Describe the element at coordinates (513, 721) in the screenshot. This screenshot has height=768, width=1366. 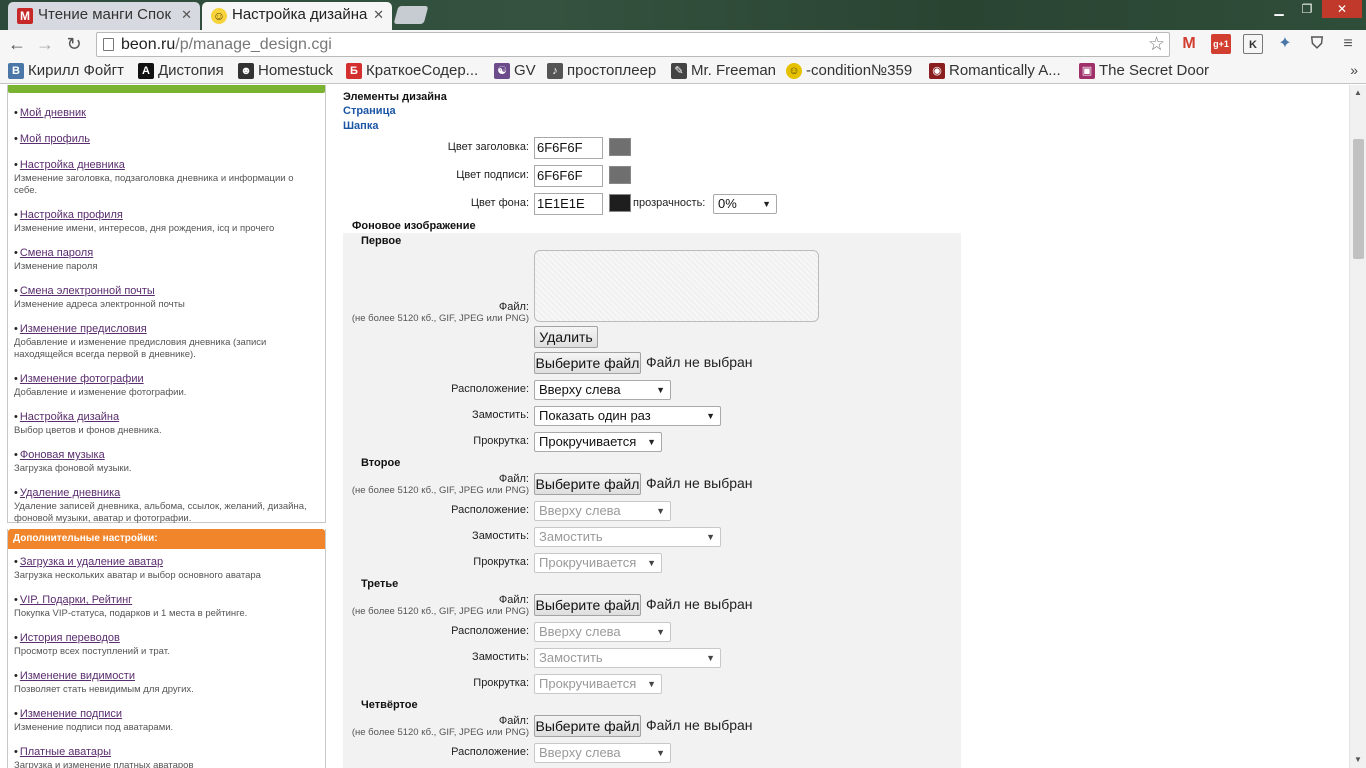
I see `file-label: Файл:` at that location.